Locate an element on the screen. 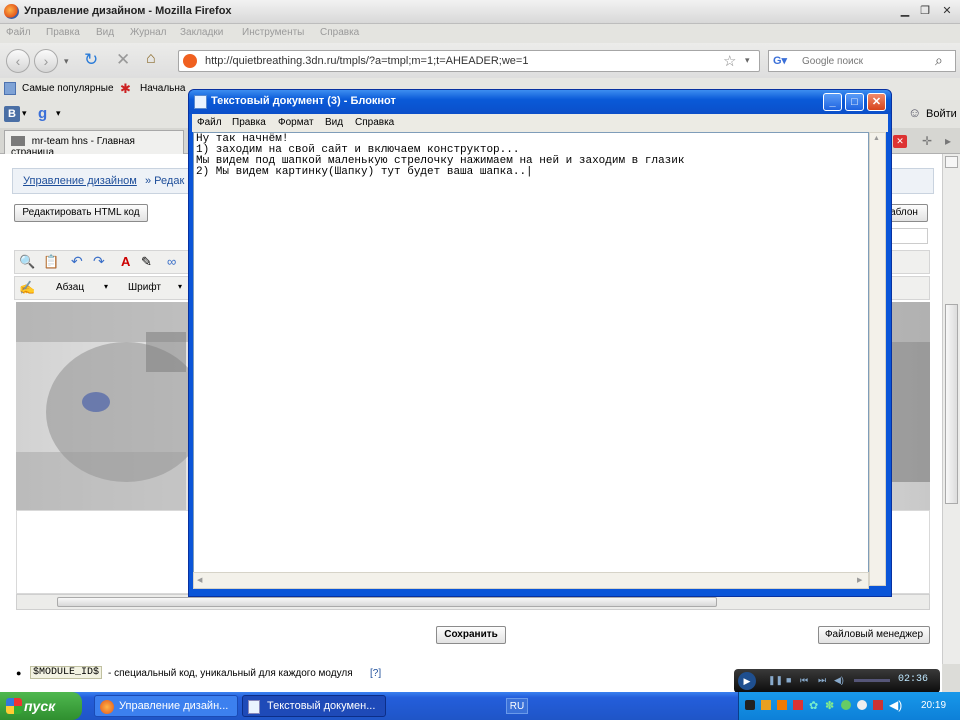 This screenshot has height=720, width=960. paste-icon: 📋 is located at coordinates (51, 262).